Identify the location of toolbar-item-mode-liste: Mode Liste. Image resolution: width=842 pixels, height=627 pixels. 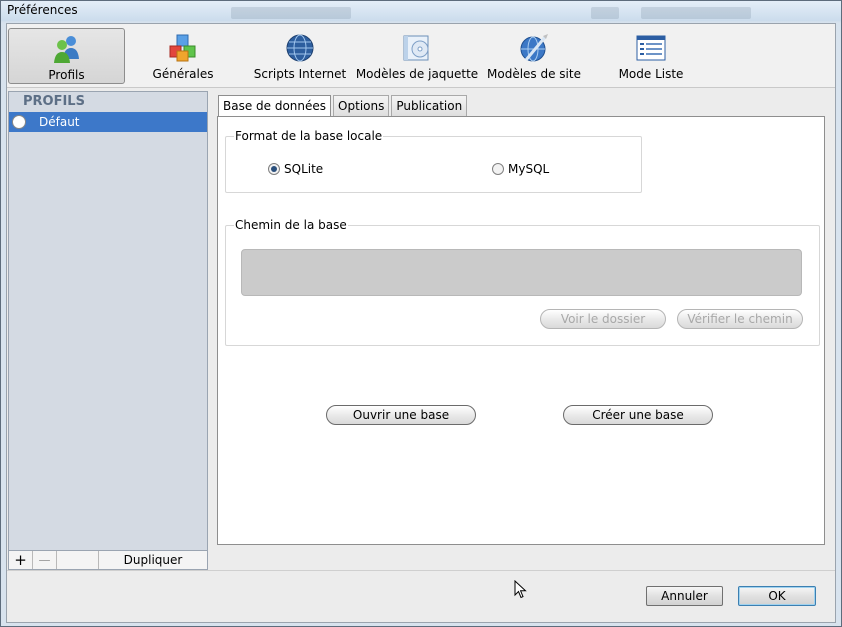
(651, 56).